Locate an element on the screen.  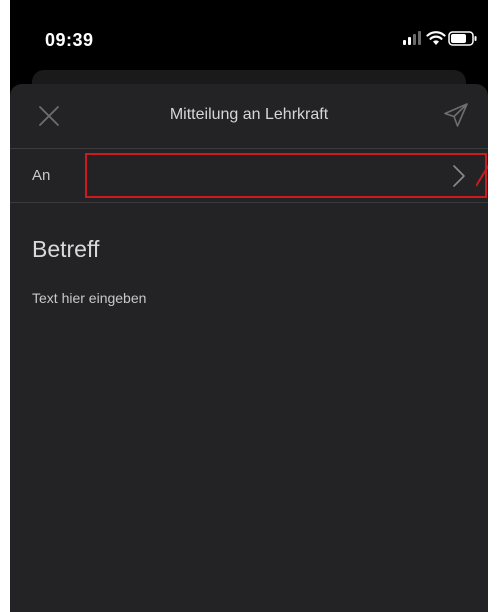
message-body-field: Text hier eingeben is located at coordinates (89, 298).